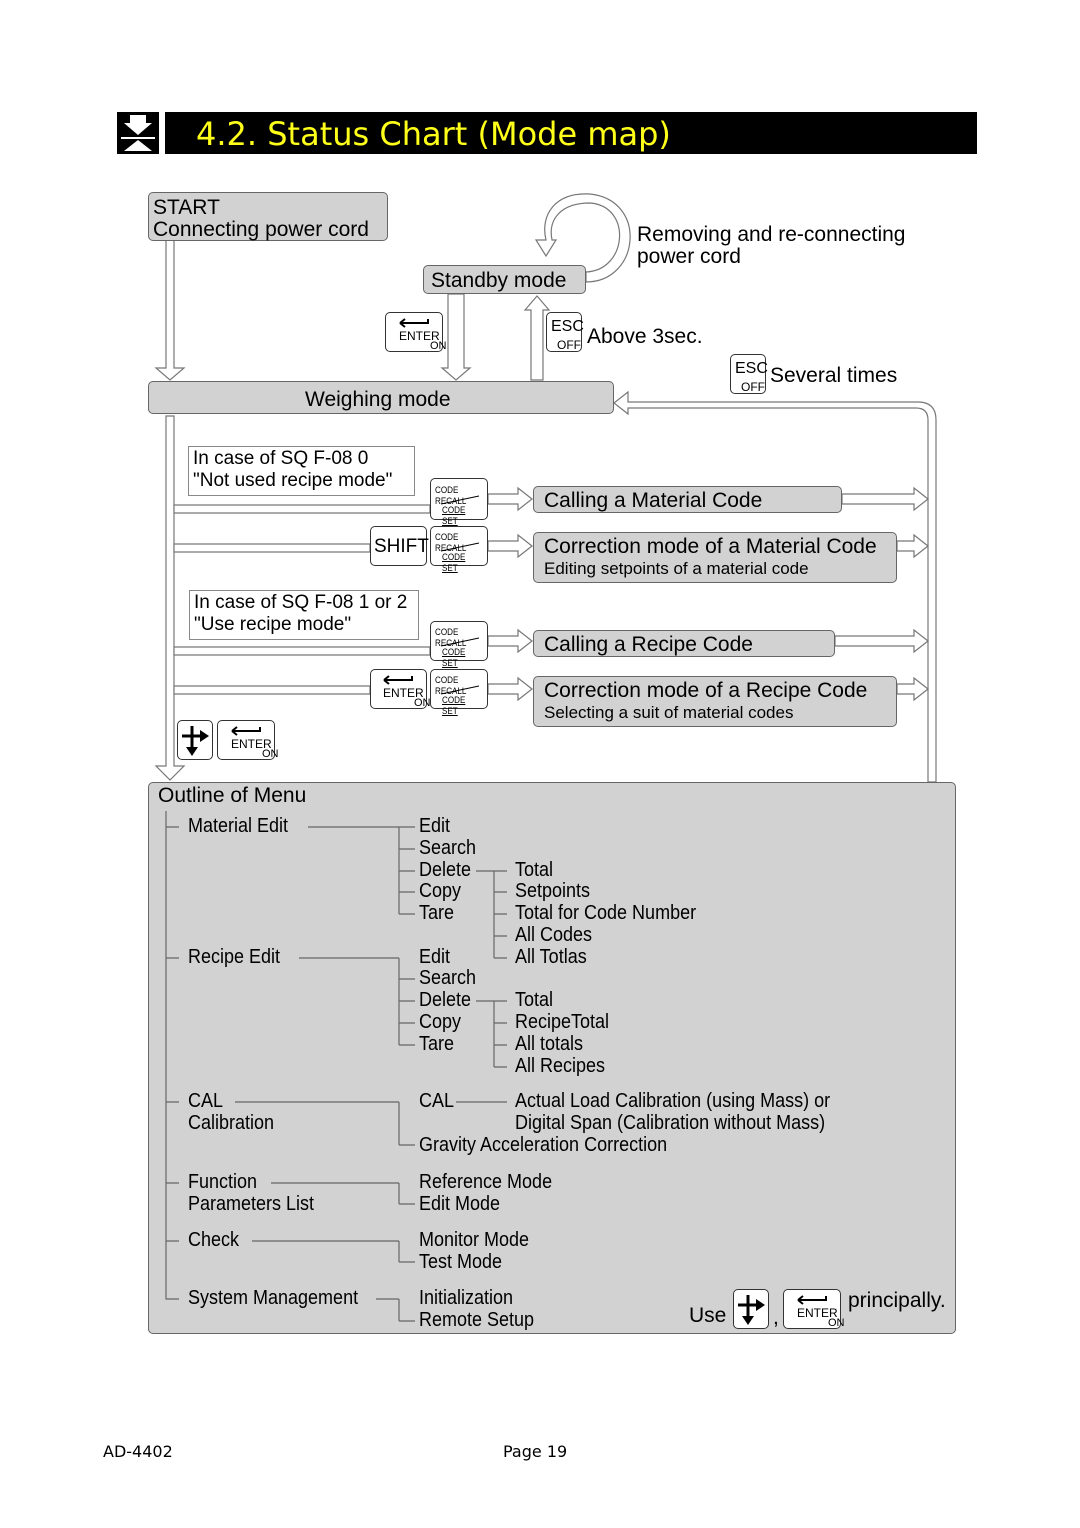 The height and width of the screenshot is (1528, 1080). I want to click on correction-recipe-code-label: Correction mode of a Recipe Code, so click(706, 690).